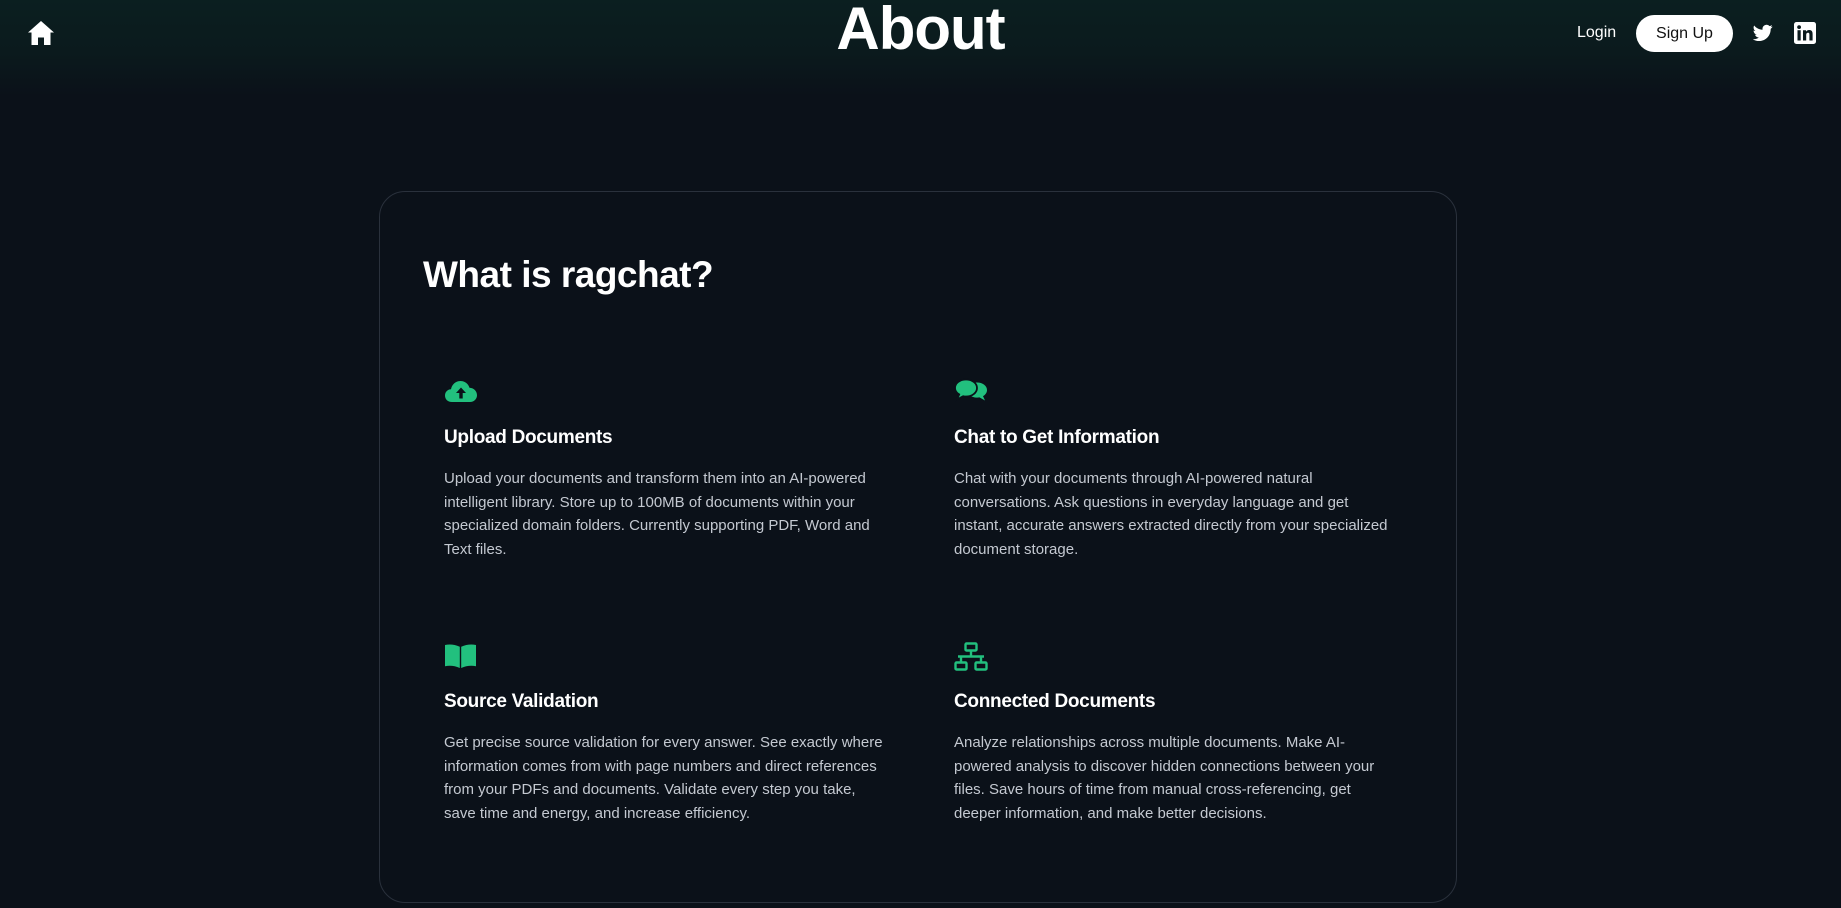  I want to click on feature-title: Connected Documents, so click(1055, 701).